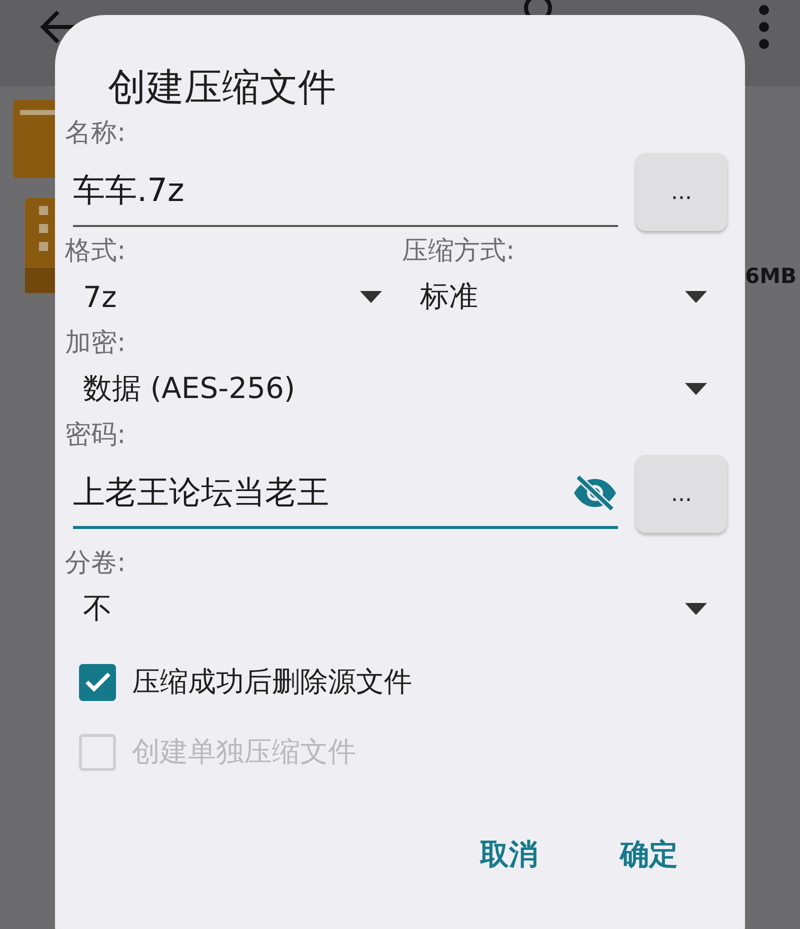 This screenshot has height=929, width=800. What do you see at coordinates (396, 609) in the screenshot?
I see `dropdown: 不` at bounding box center [396, 609].